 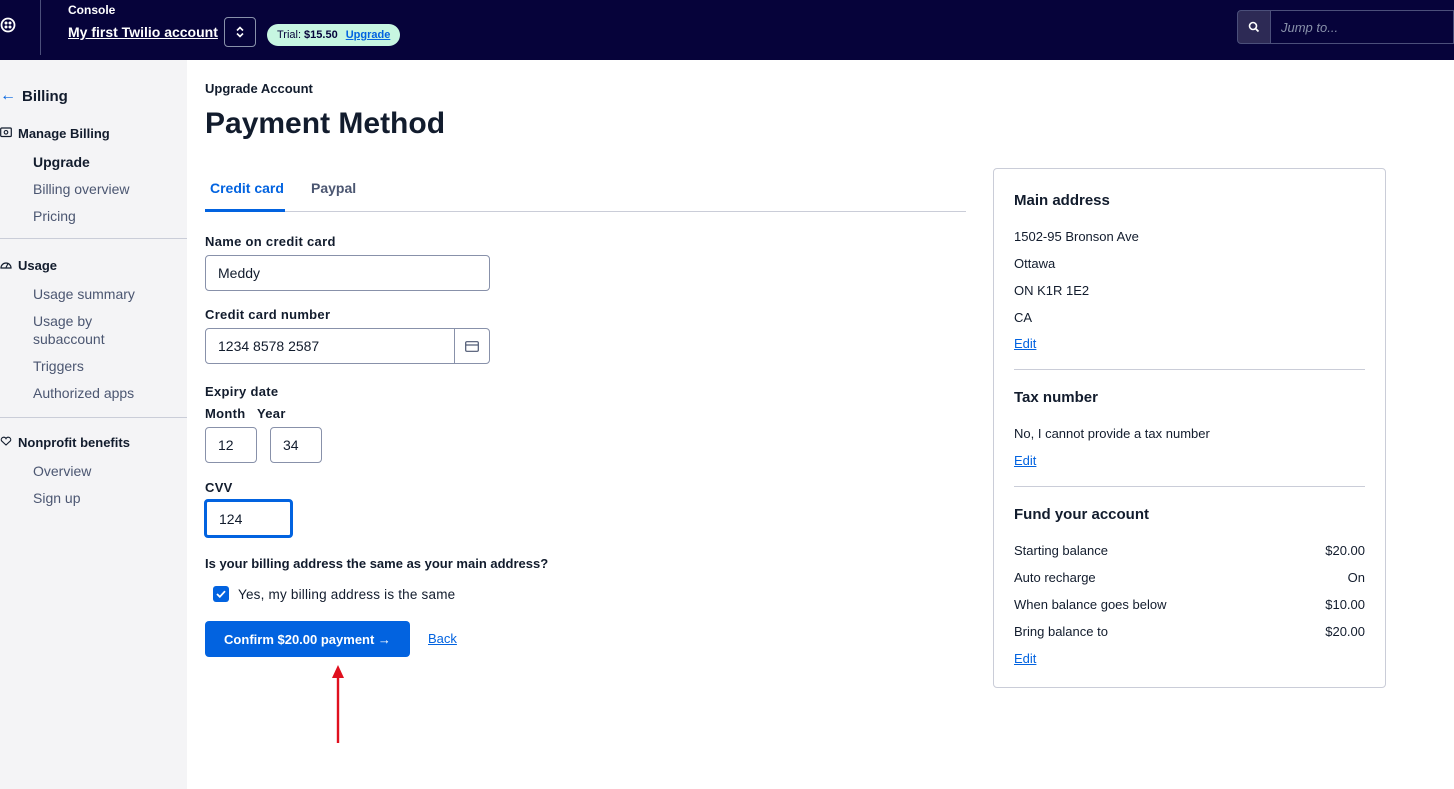 What do you see at coordinates (1025, 343) in the screenshot?
I see `edit-address-link: Edit` at bounding box center [1025, 343].